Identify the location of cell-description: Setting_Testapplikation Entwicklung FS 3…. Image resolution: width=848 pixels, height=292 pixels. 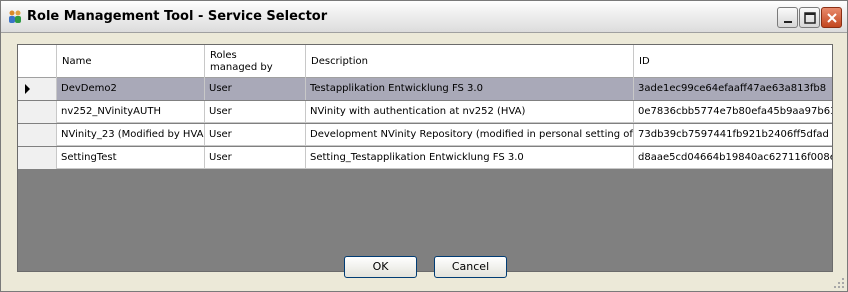
(470, 158).